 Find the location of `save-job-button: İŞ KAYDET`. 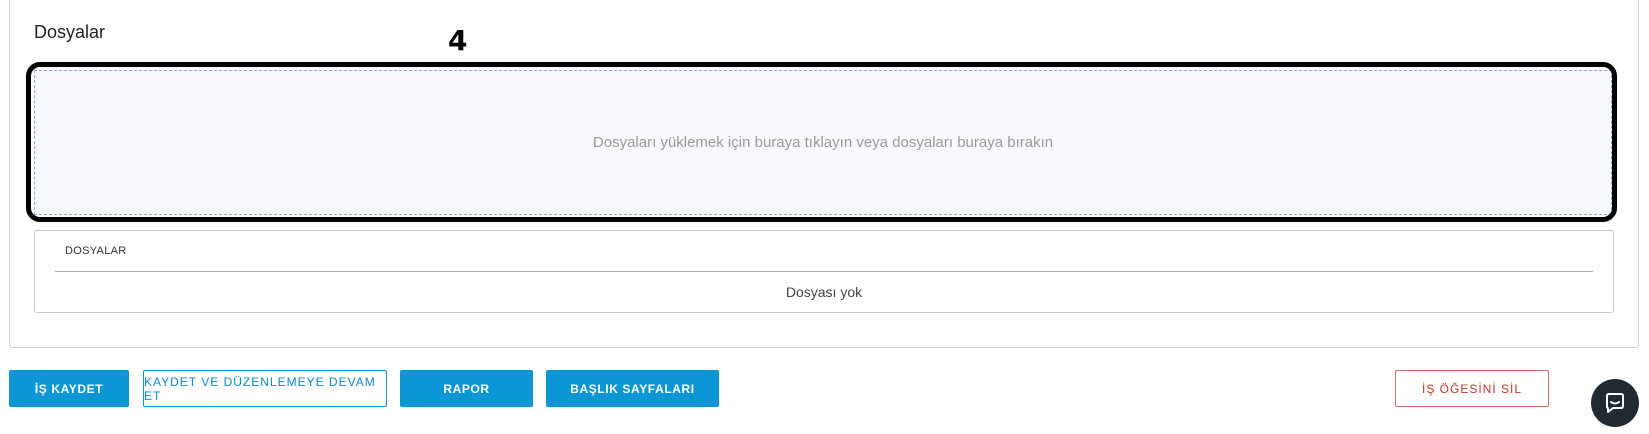

save-job-button: İŞ KAYDET is located at coordinates (69, 388).